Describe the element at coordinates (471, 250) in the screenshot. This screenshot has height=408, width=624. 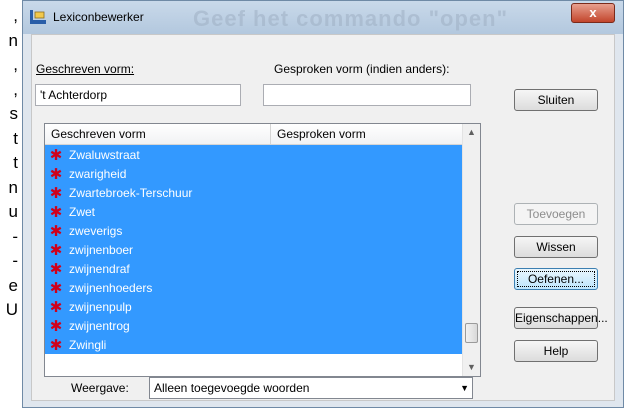
I see `list-vertical-scrollbar: ▲ ▼` at that location.